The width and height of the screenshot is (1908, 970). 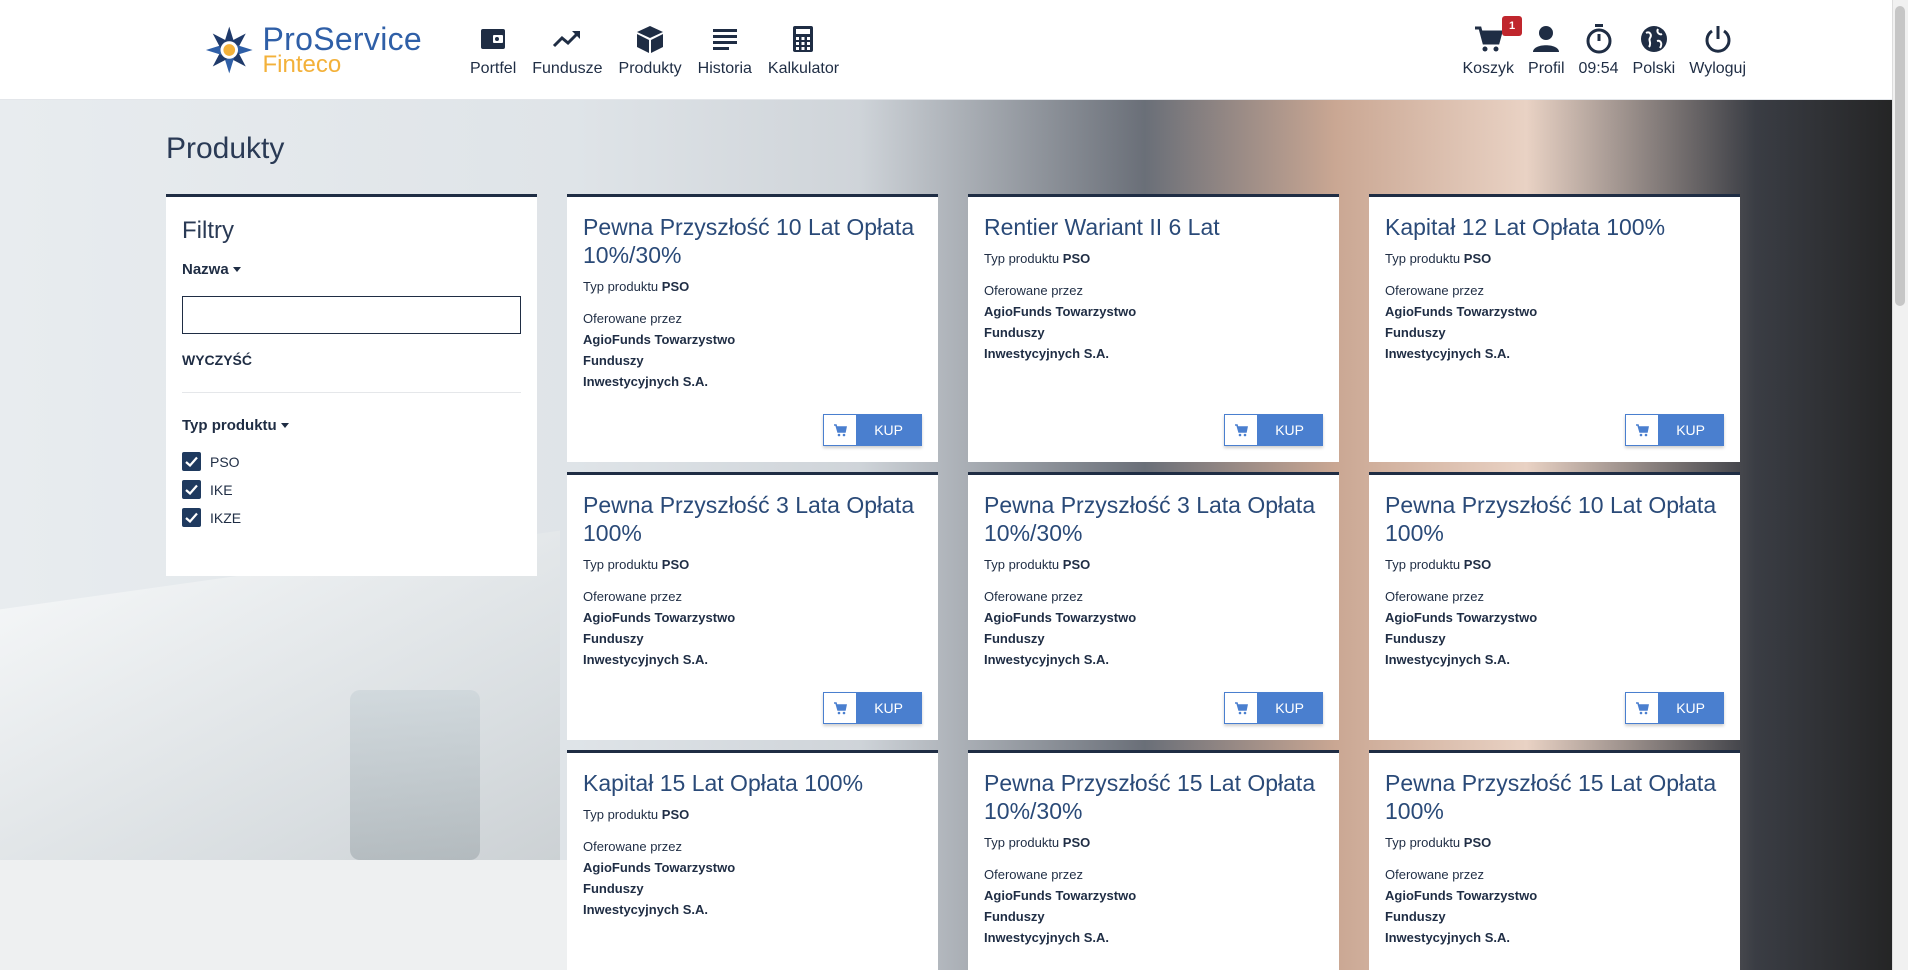 I want to click on user-icon, so click(x=1546, y=39).